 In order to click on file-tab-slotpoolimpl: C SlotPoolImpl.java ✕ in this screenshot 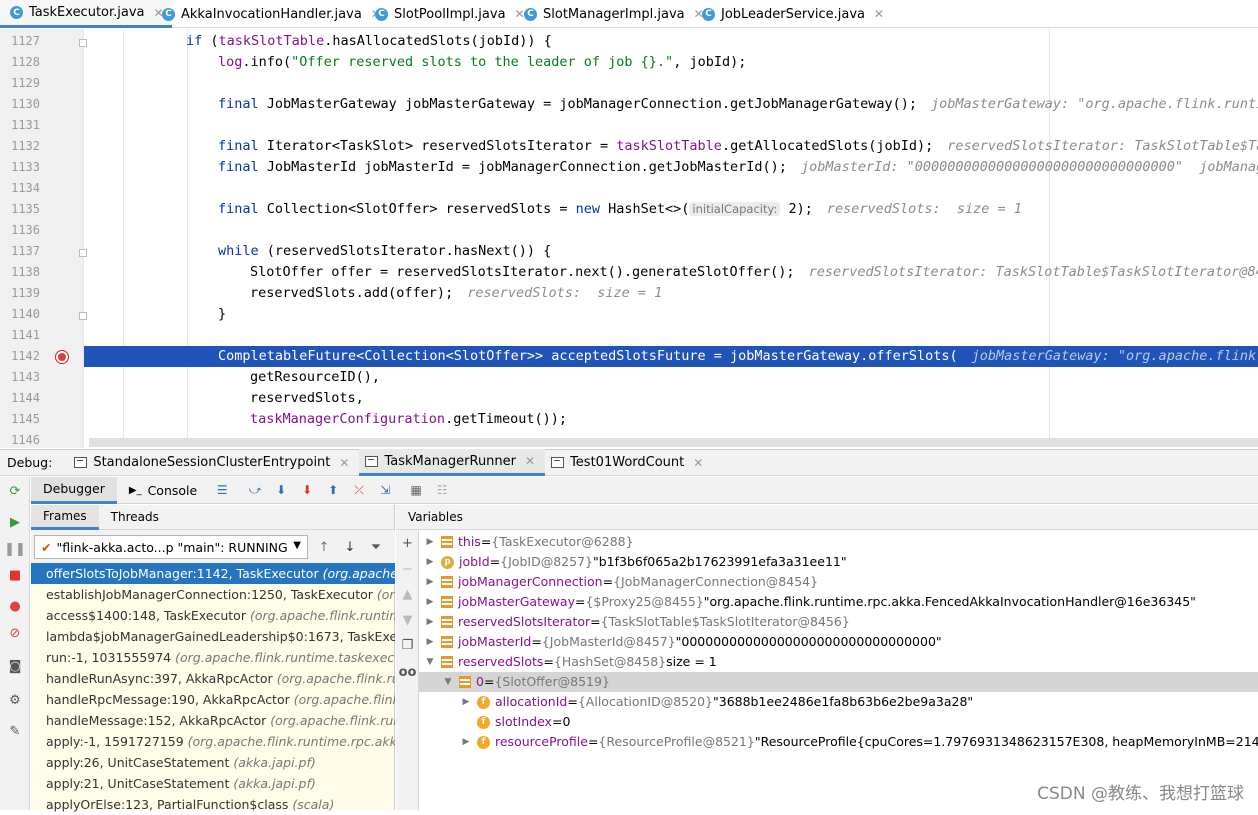, I will do `click(449, 14)`.